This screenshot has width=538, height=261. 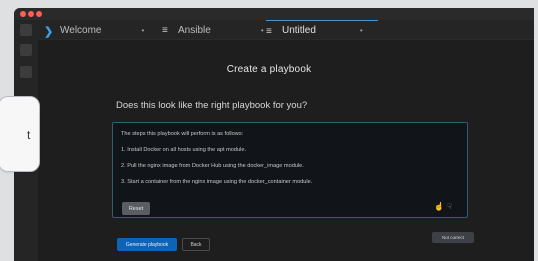 What do you see at coordinates (26, 30) in the screenshot?
I see `explorer-icon` at bounding box center [26, 30].